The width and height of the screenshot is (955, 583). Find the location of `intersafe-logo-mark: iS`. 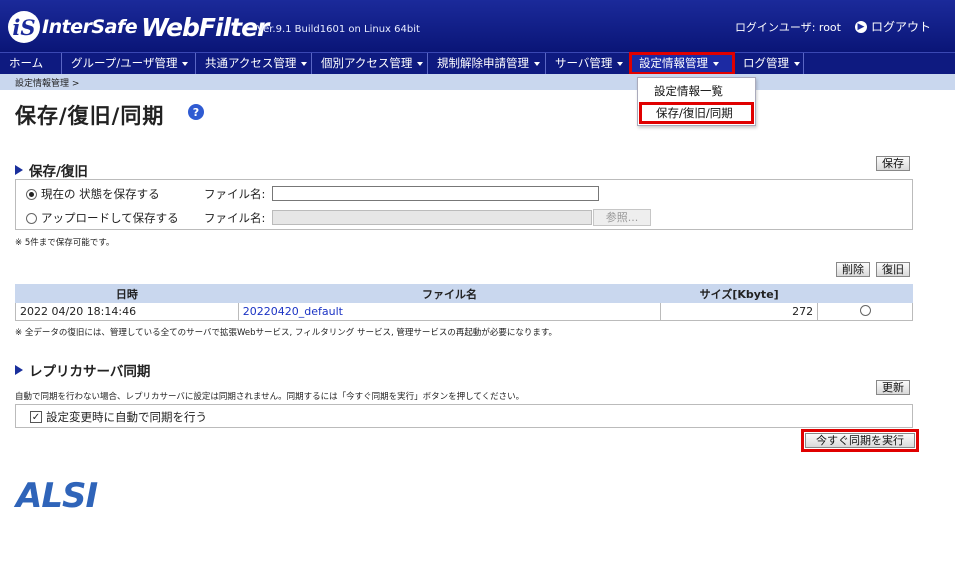

intersafe-logo-mark: iS is located at coordinates (24, 27).